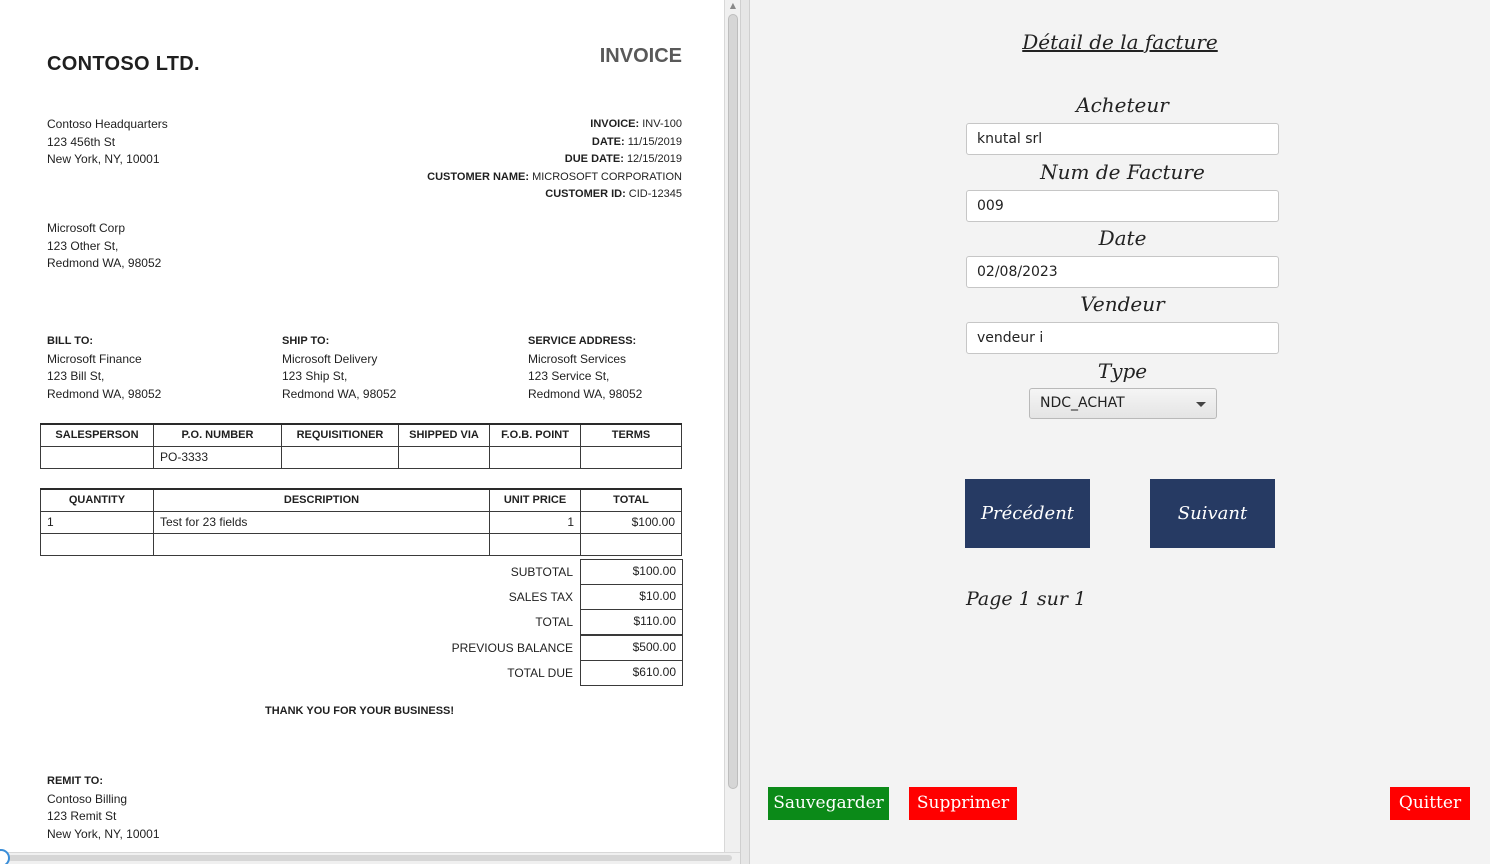 The image size is (1490, 864). What do you see at coordinates (1122, 139) in the screenshot?
I see `acheteur-field: knutal srl` at bounding box center [1122, 139].